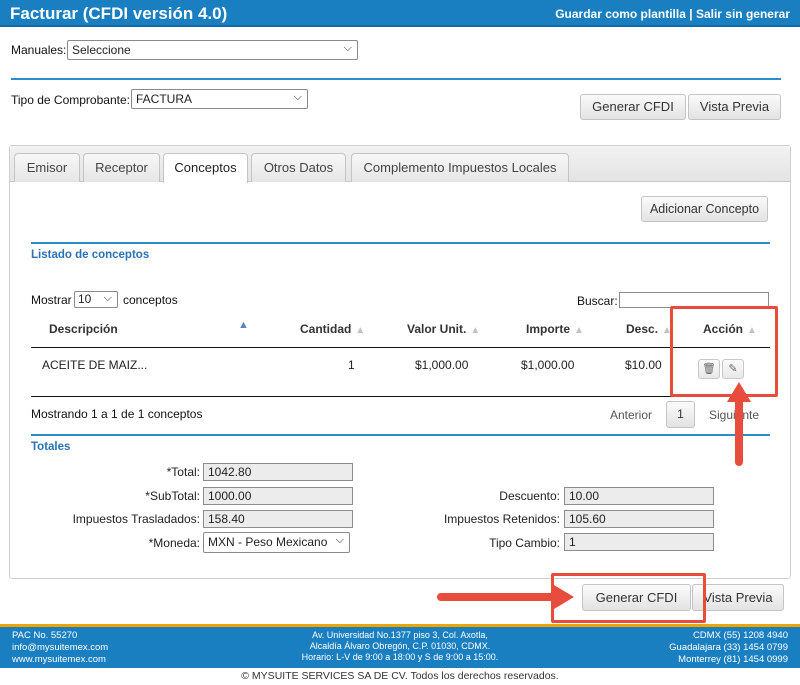  Describe the element at coordinates (739, 424) in the screenshot. I see `arrow-up-icon` at that location.